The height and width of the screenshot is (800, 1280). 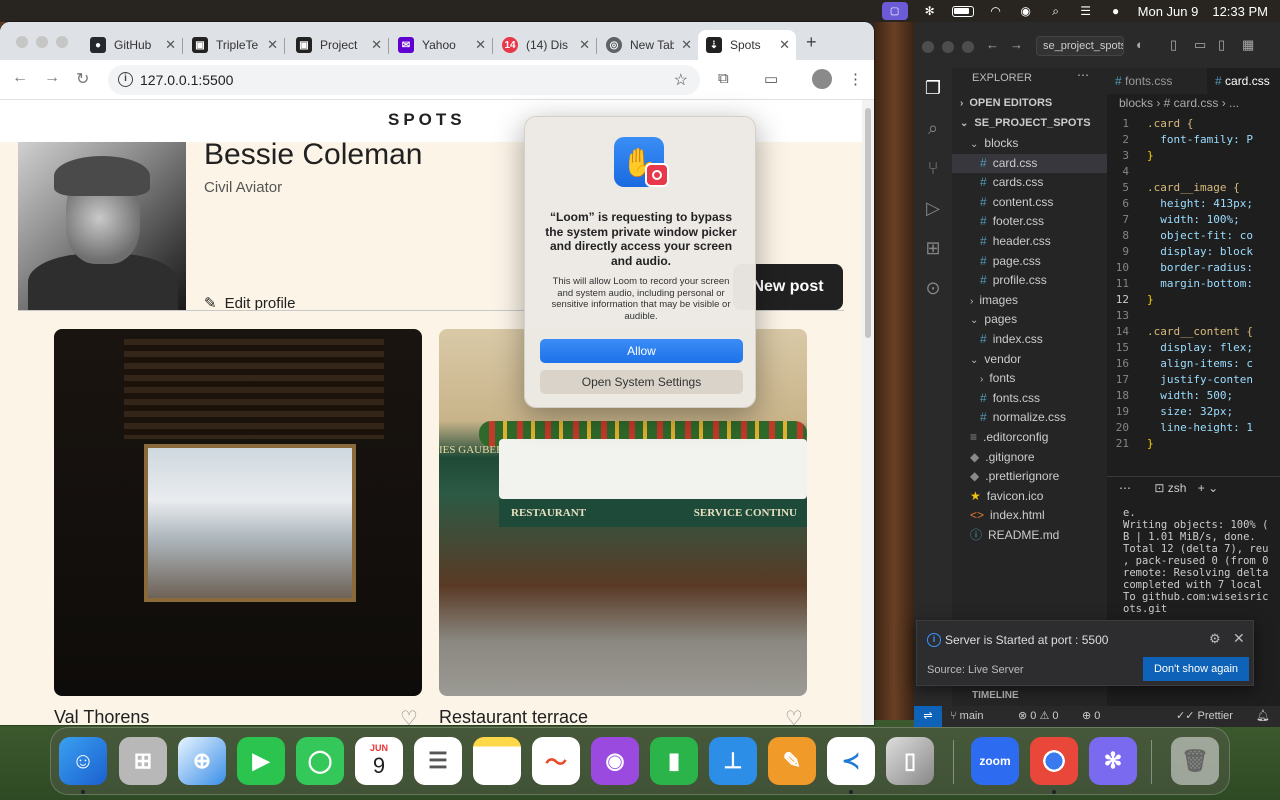 What do you see at coordinates (1029, 339) in the screenshot?
I see `file-tree-item: # index.css` at bounding box center [1029, 339].